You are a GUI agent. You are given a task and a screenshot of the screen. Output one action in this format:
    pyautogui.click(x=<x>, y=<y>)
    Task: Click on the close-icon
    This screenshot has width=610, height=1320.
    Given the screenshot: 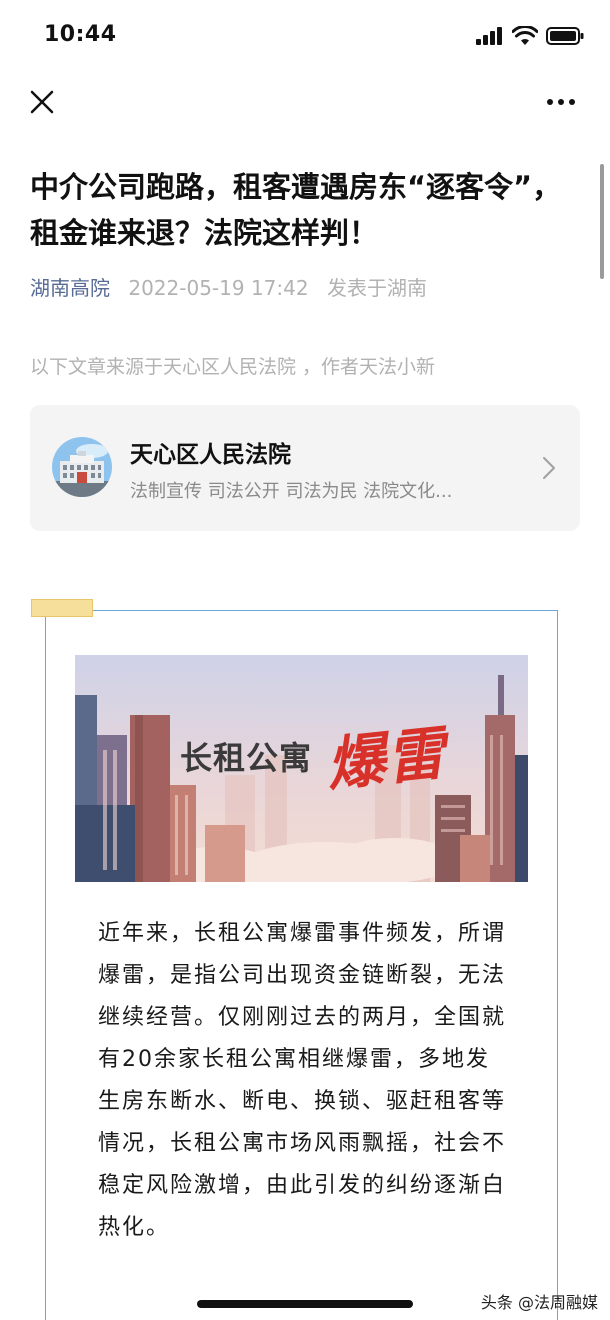 What is the action you would take?
    pyautogui.click(x=42, y=102)
    